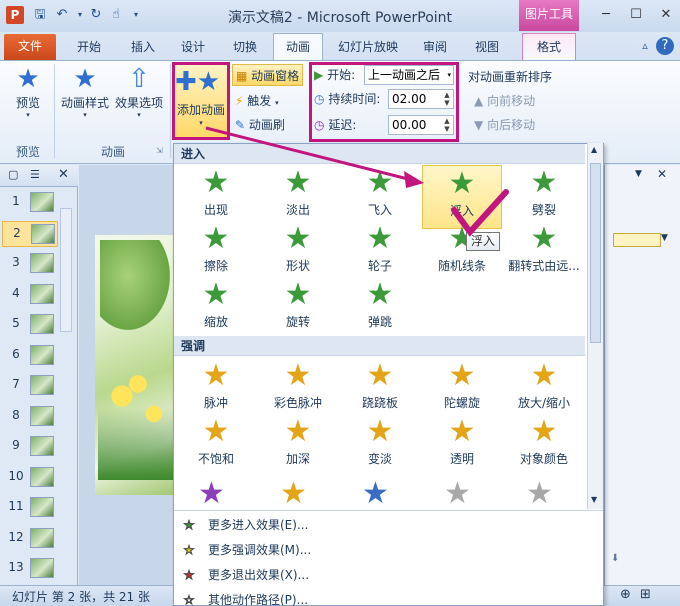 The height and width of the screenshot is (606, 680). What do you see at coordinates (414, 179) in the screenshot?
I see `annotation-arrow-head` at bounding box center [414, 179].